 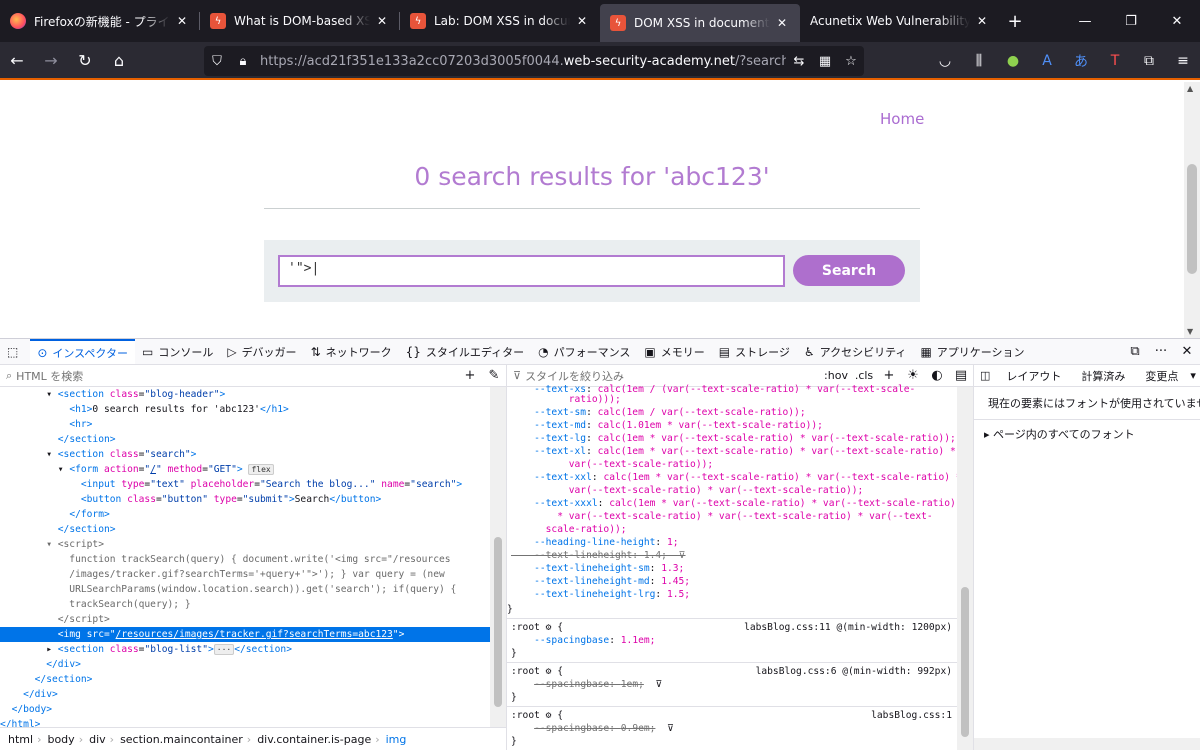 What do you see at coordinates (245, 514) in the screenshot?
I see `tree-node: </form>` at bounding box center [245, 514].